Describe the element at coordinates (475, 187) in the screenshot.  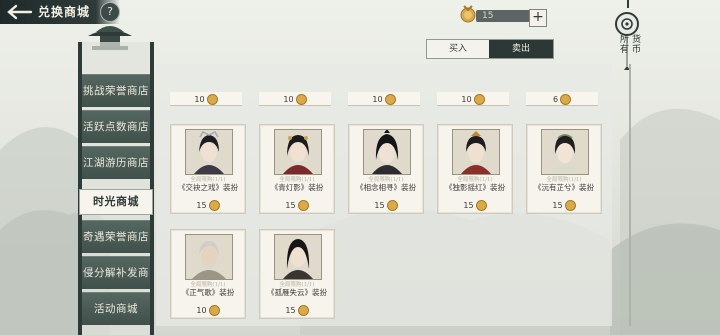
I see `item-name: 《独影摇红》装扮` at that location.